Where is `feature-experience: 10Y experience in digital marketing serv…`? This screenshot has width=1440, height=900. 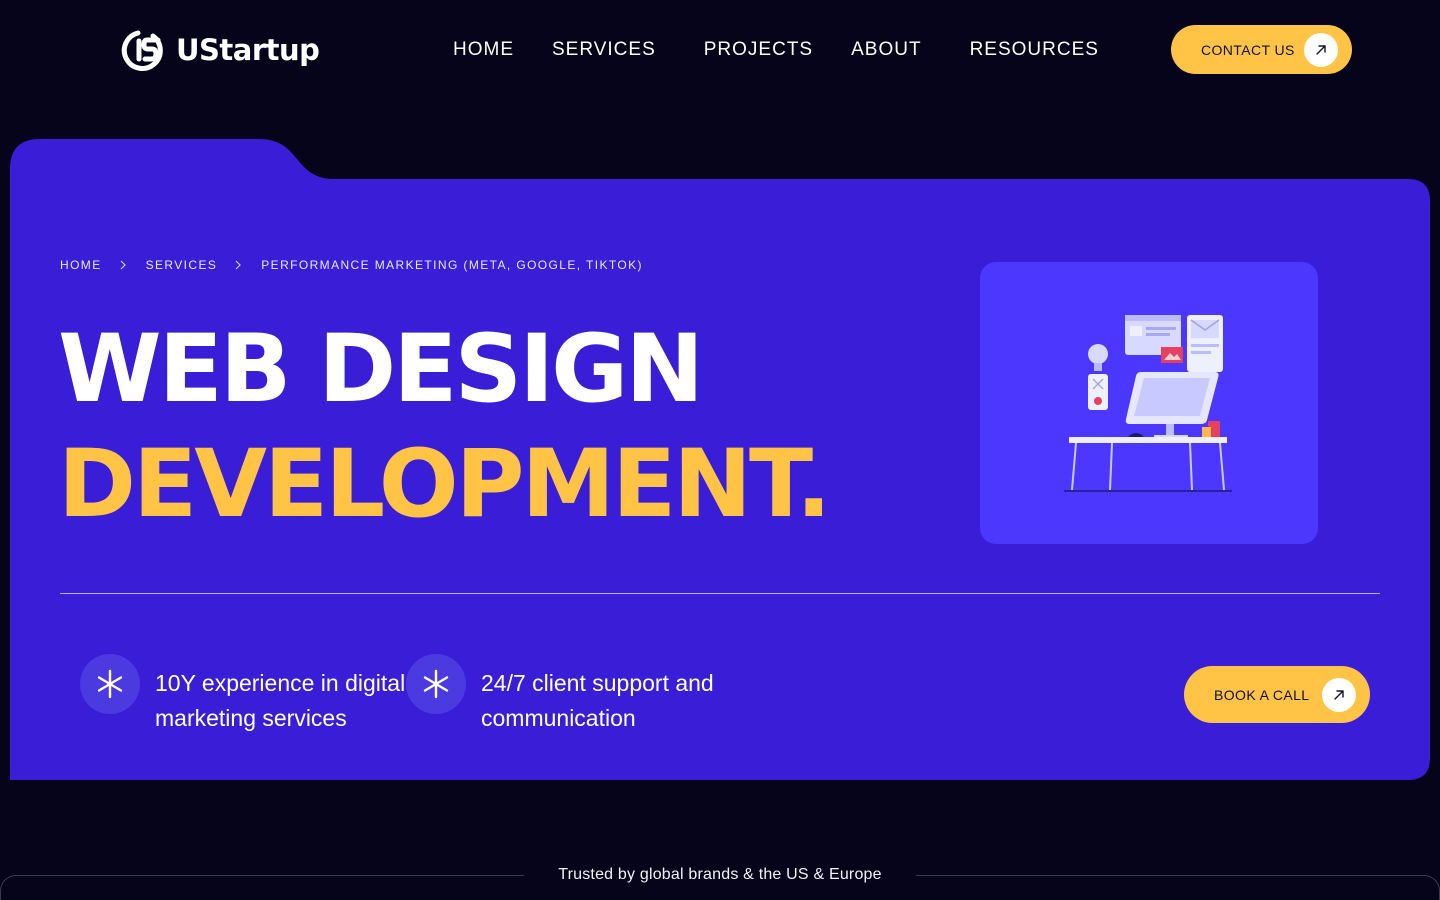 feature-experience: 10Y experience in digital marketing serv… is located at coordinates (247, 695).